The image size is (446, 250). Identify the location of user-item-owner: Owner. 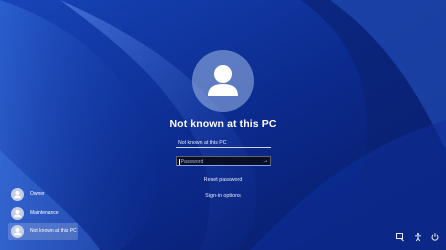
(43, 194).